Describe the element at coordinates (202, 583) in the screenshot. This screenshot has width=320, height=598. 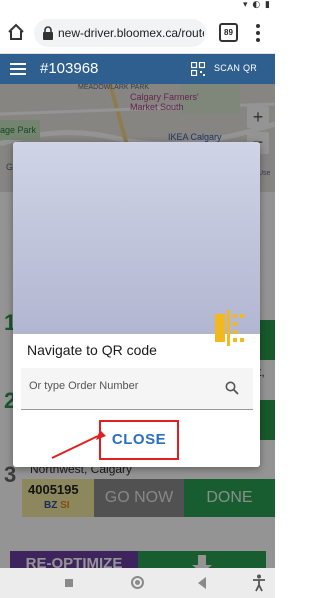
I see `back-icon` at that location.